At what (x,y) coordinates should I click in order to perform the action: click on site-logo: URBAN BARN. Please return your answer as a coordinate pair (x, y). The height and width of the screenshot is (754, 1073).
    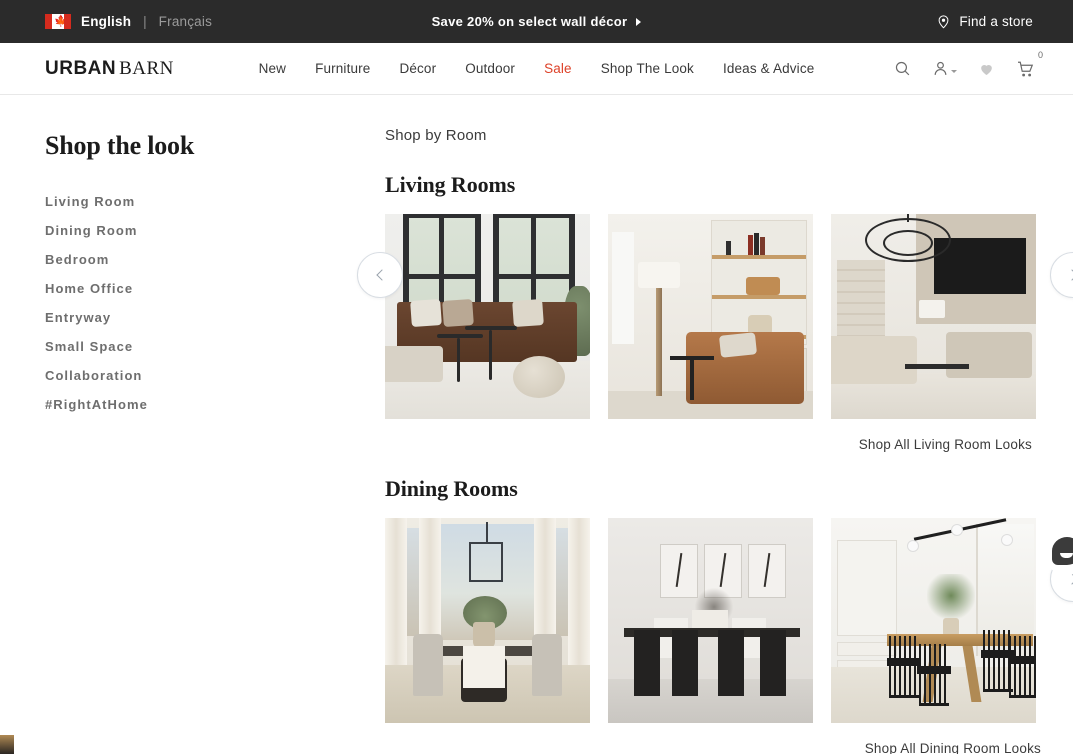
    Looking at the image, I should click on (109, 69).